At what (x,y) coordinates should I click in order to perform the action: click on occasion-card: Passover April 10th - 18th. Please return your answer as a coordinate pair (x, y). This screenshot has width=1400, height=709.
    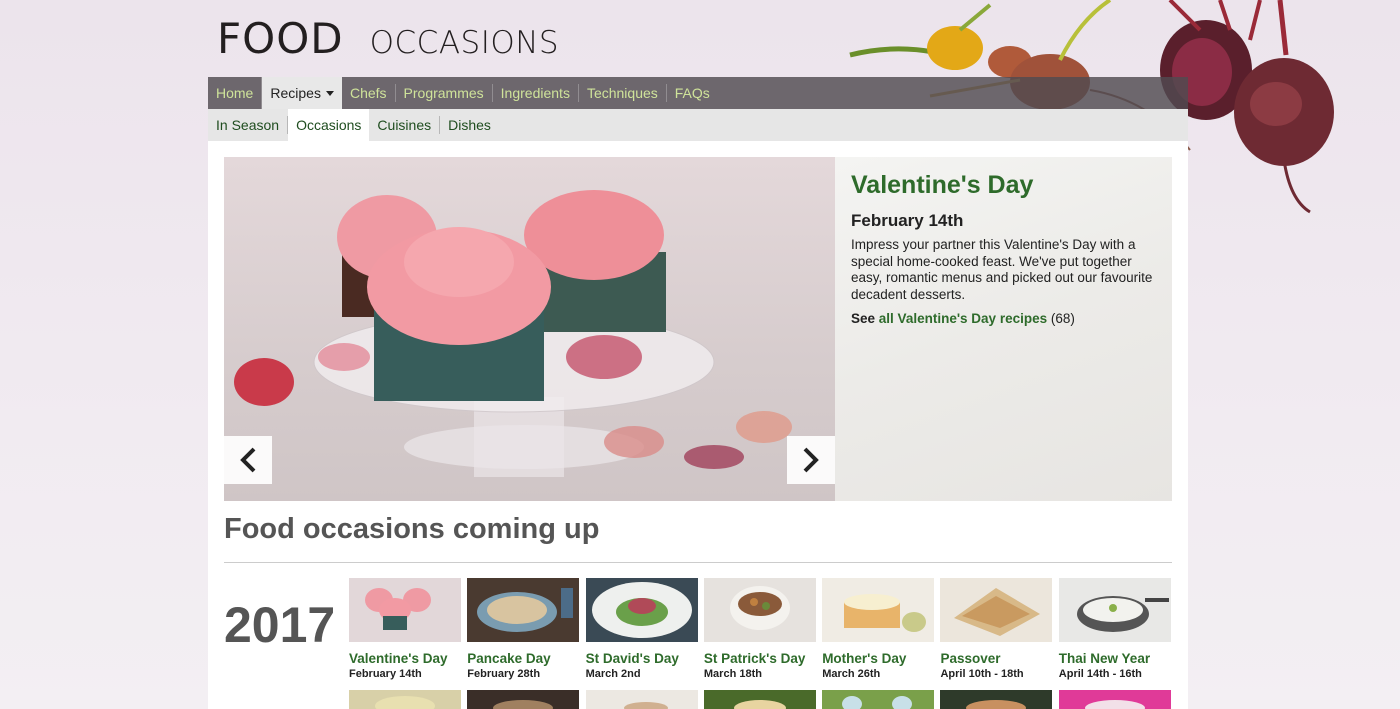
    Looking at the image, I should click on (996, 629).